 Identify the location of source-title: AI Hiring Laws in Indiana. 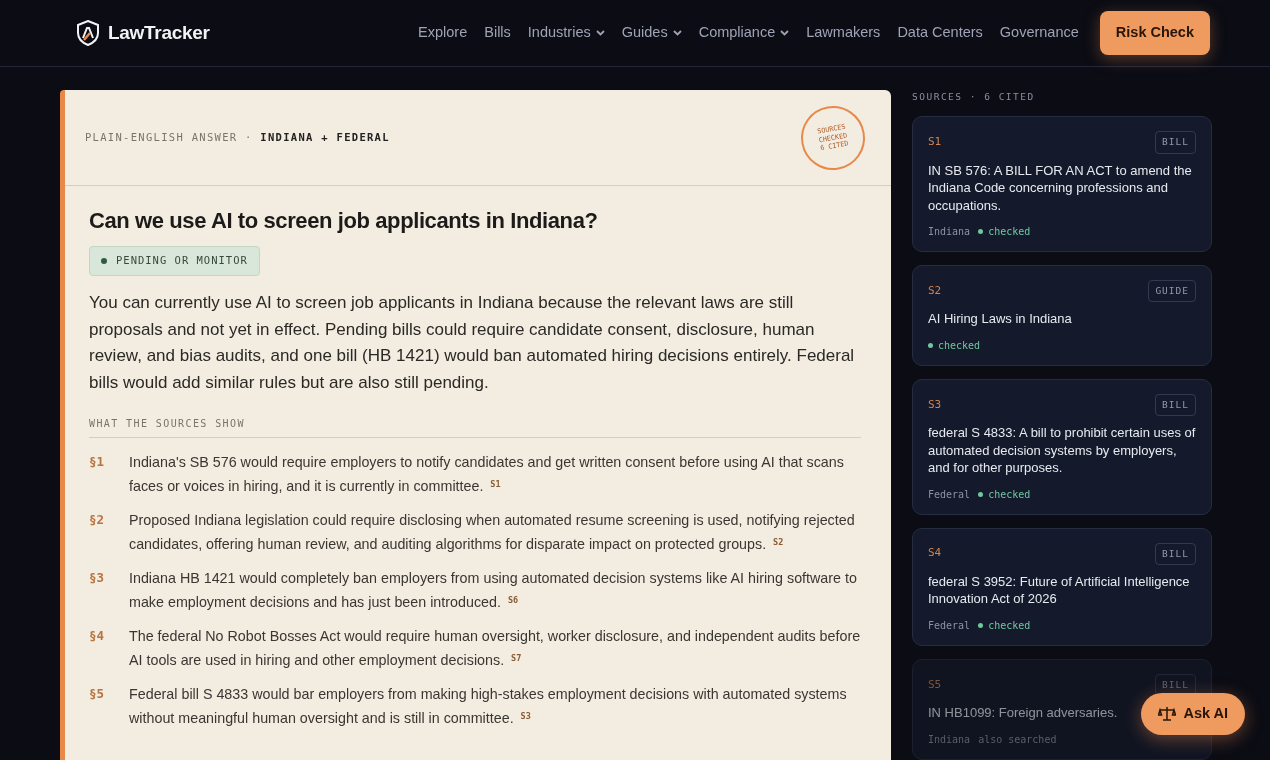
(1000, 319).